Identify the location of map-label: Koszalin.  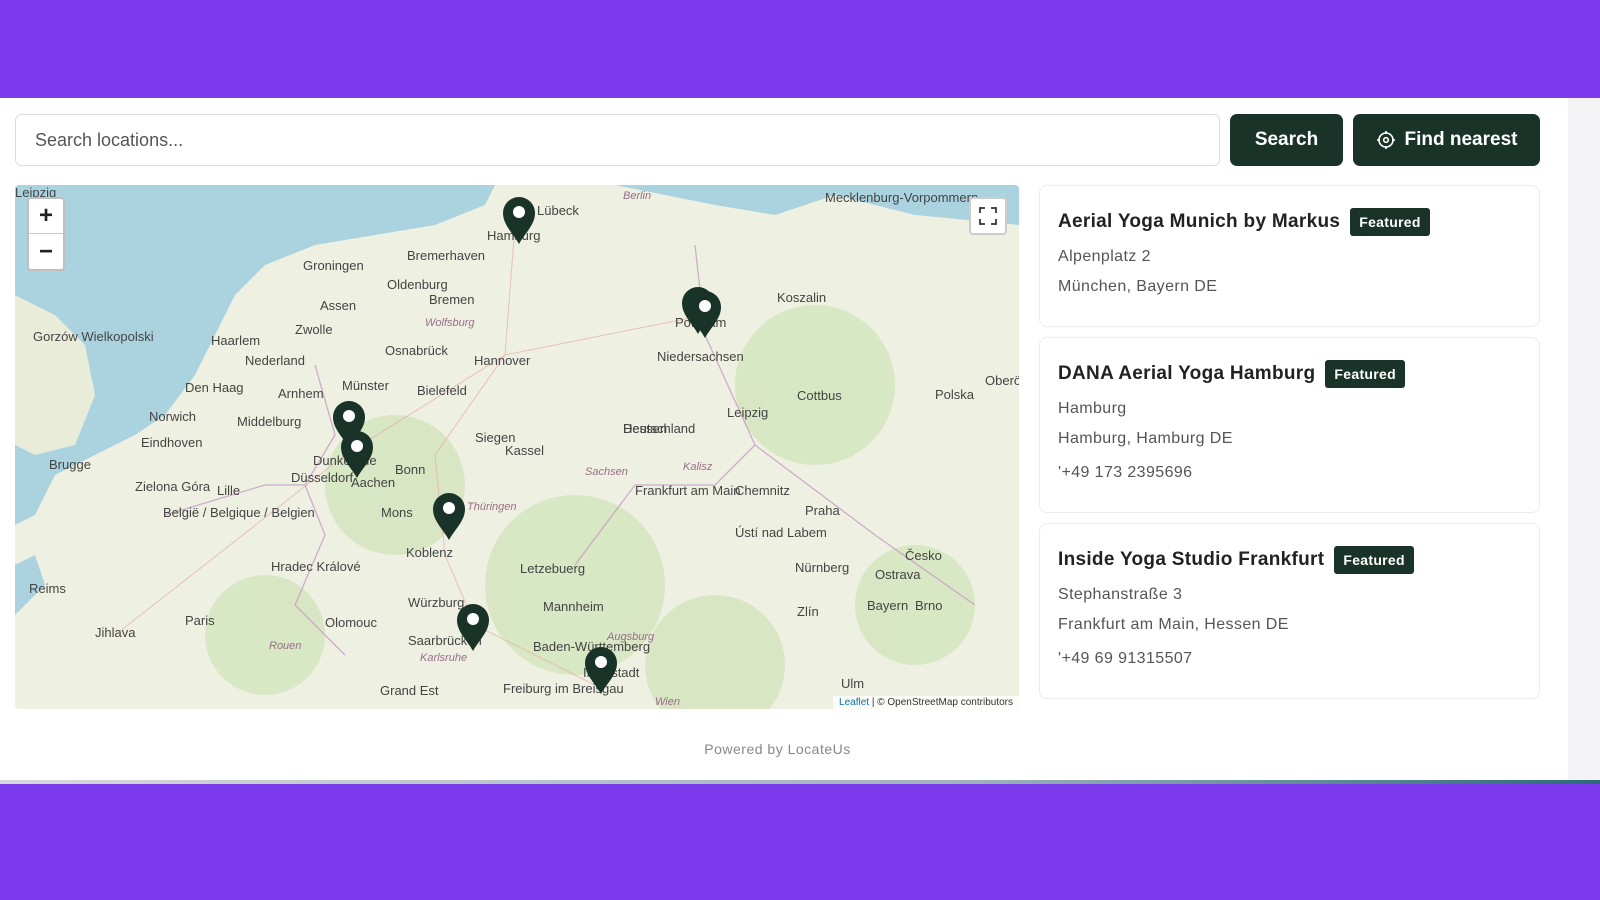
(802, 297).